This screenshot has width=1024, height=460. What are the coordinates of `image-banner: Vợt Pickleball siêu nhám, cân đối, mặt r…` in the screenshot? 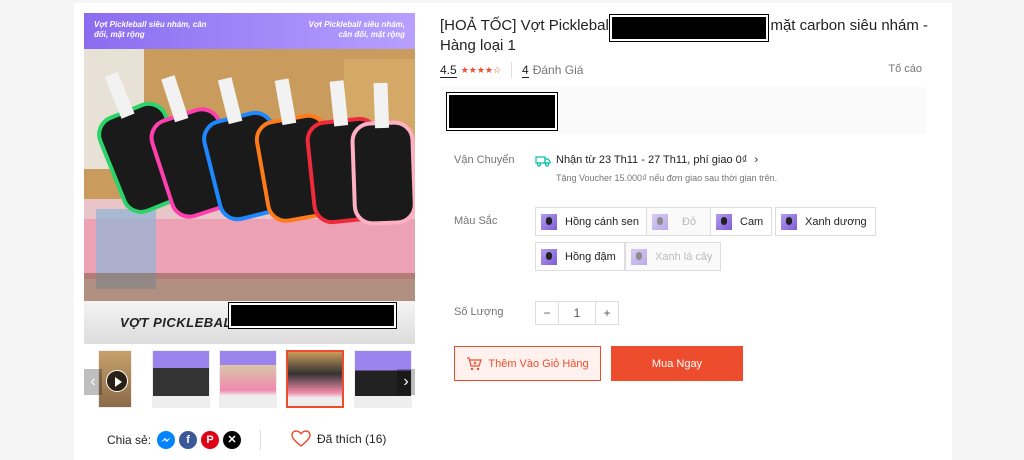 It's located at (249, 31).